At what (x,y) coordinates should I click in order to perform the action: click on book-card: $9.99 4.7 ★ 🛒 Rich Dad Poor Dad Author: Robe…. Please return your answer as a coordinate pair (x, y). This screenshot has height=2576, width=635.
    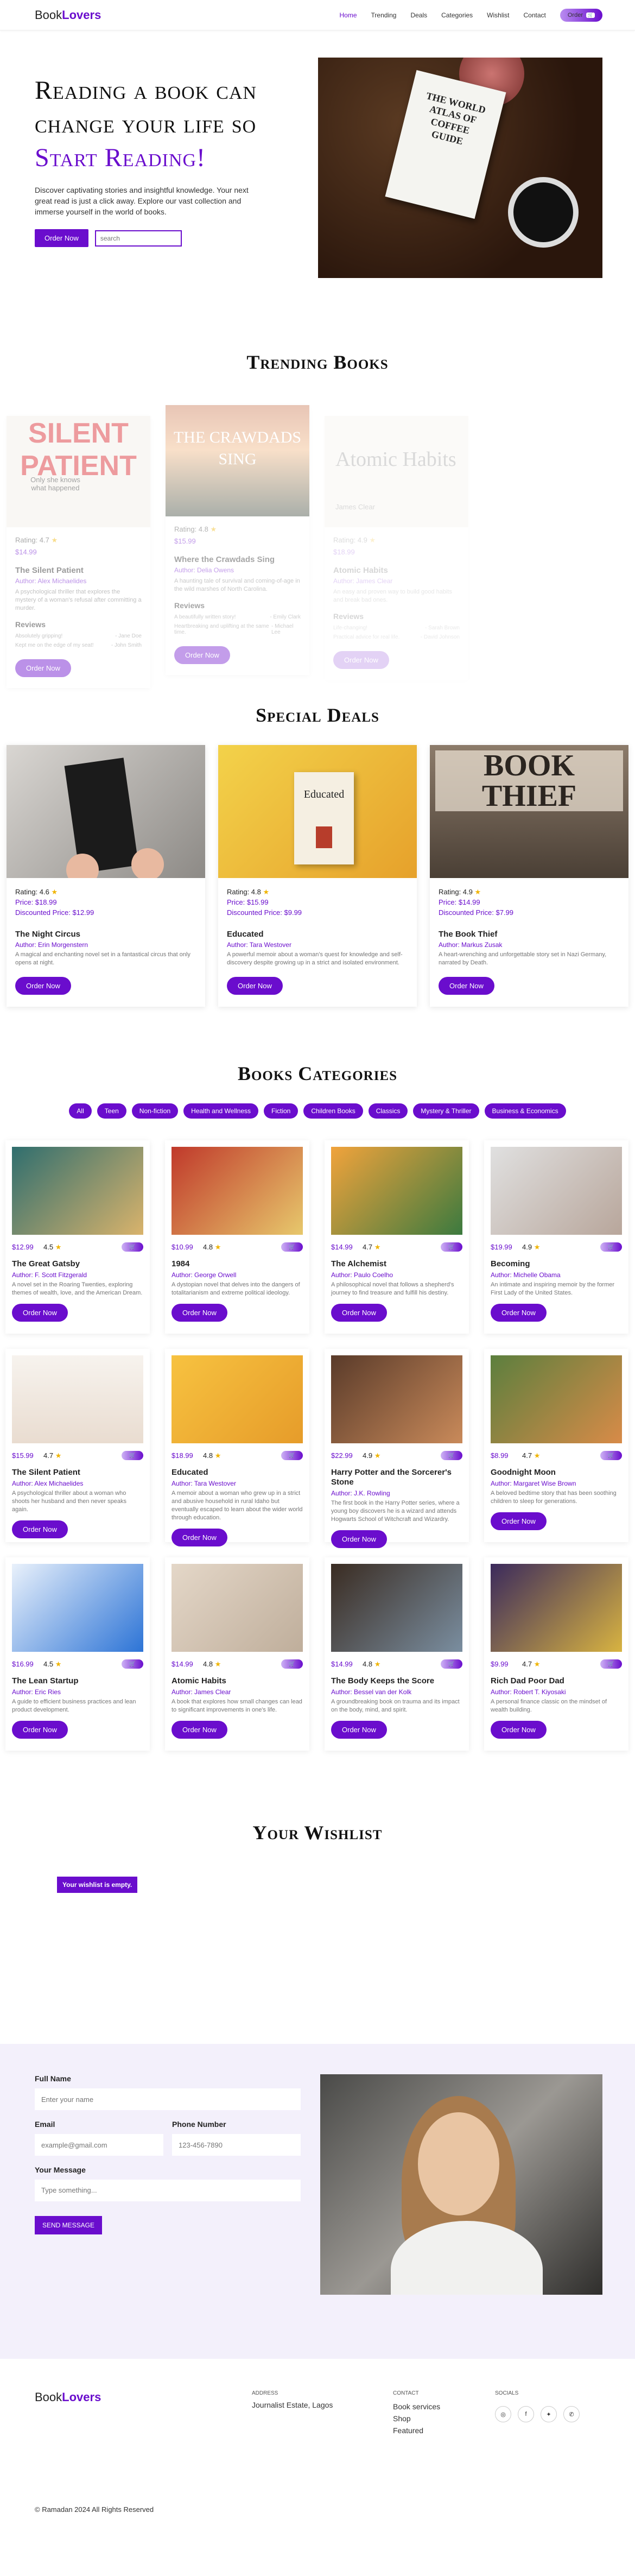
    Looking at the image, I should click on (556, 1654).